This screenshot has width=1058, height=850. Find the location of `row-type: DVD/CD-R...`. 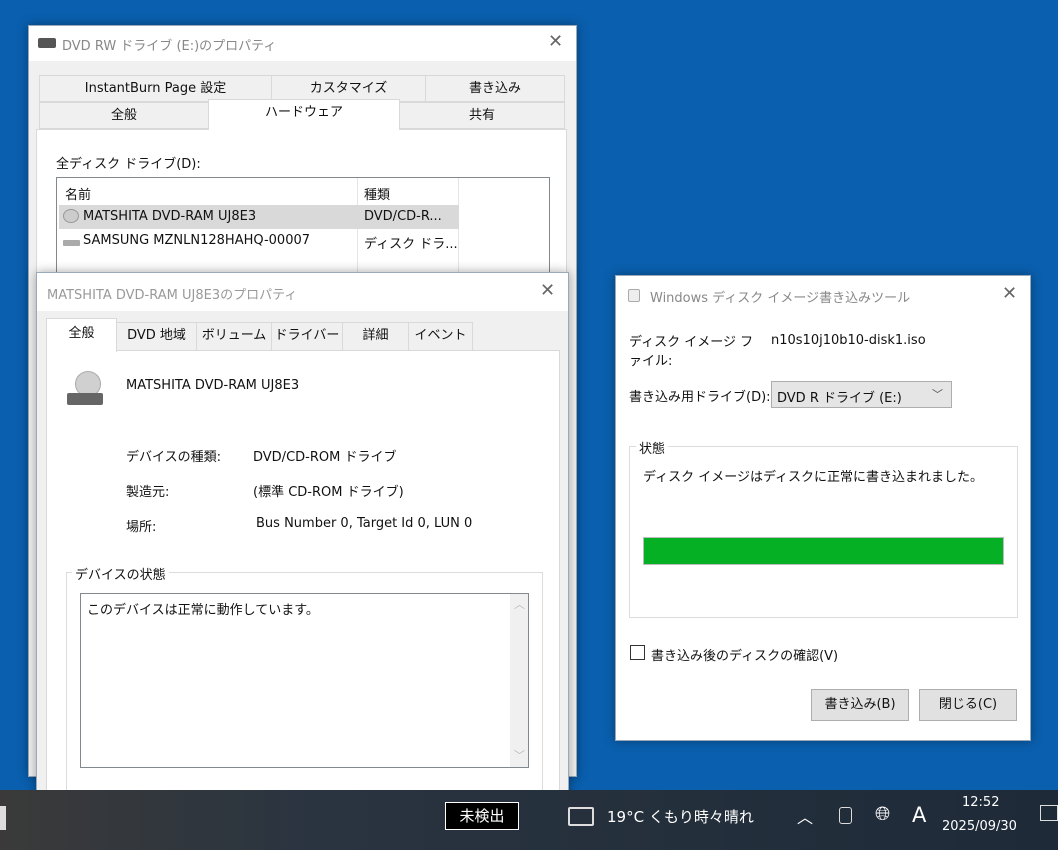

row-type: DVD/CD-R... is located at coordinates (403, 216).